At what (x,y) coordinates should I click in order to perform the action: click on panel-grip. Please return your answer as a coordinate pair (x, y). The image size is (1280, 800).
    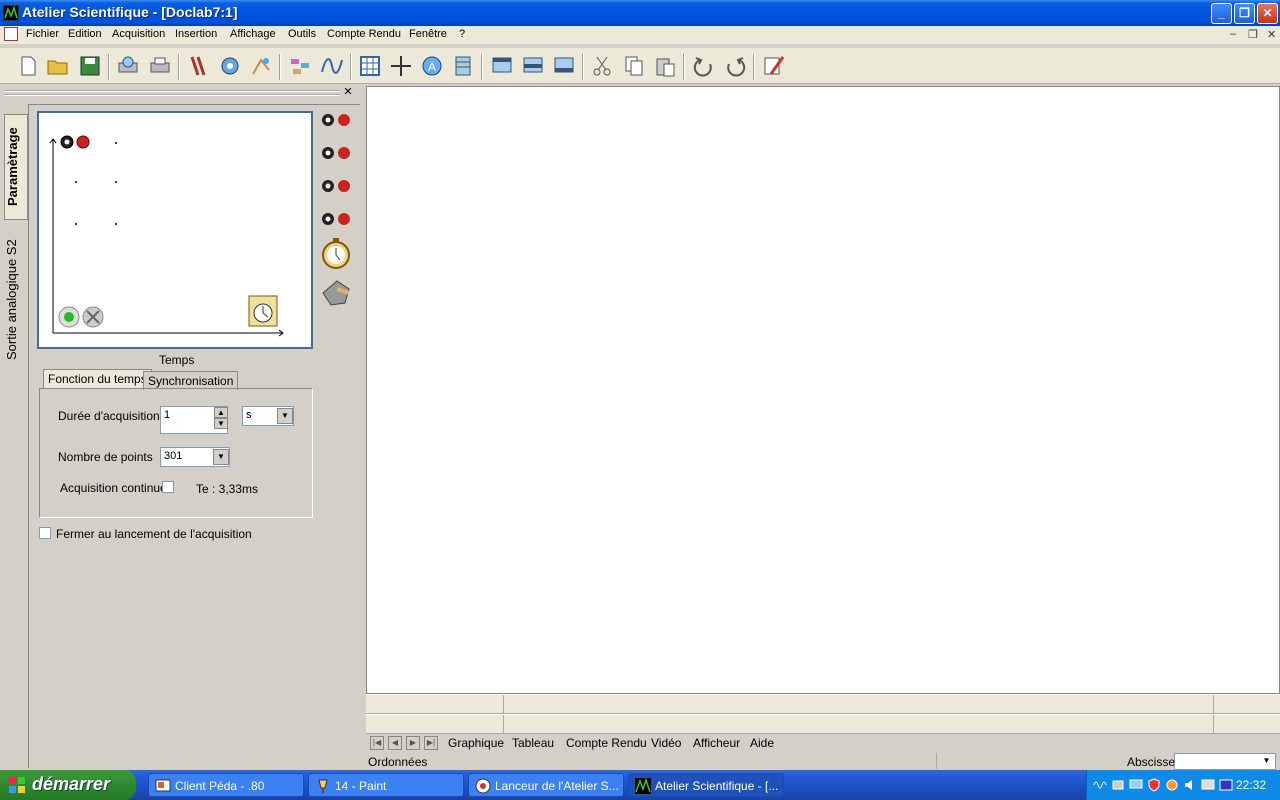
    Looking at the image, I should click on (172, 93).